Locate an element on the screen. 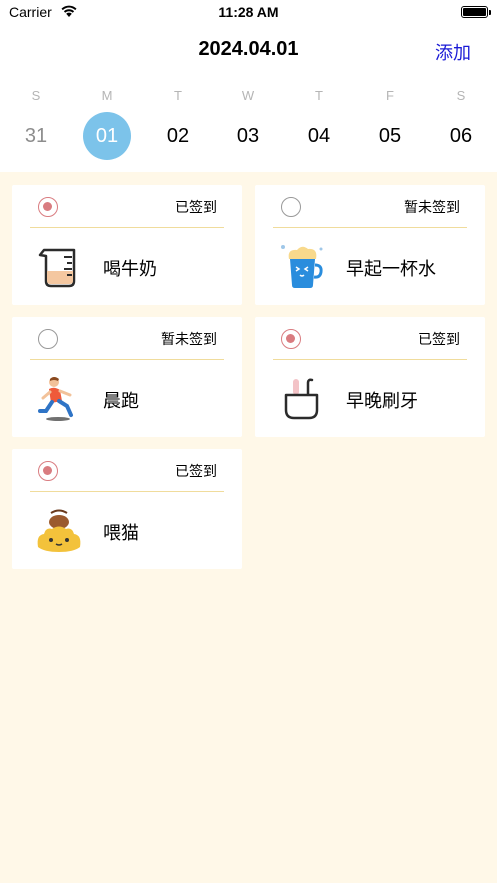  date-cell: 31 is located at coordinates (36, 136).